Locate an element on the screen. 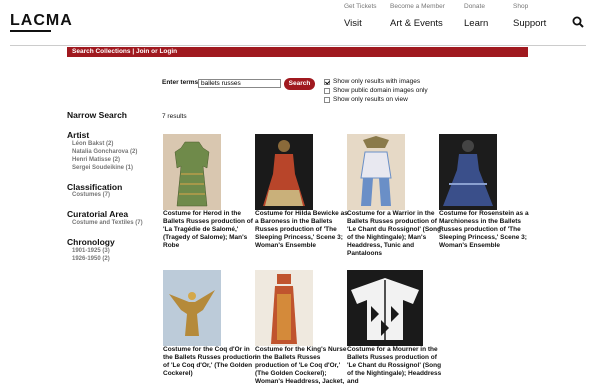 The height and width of the screenshot is (392, 602). search-button: Search is located at coordinates (299, 84).